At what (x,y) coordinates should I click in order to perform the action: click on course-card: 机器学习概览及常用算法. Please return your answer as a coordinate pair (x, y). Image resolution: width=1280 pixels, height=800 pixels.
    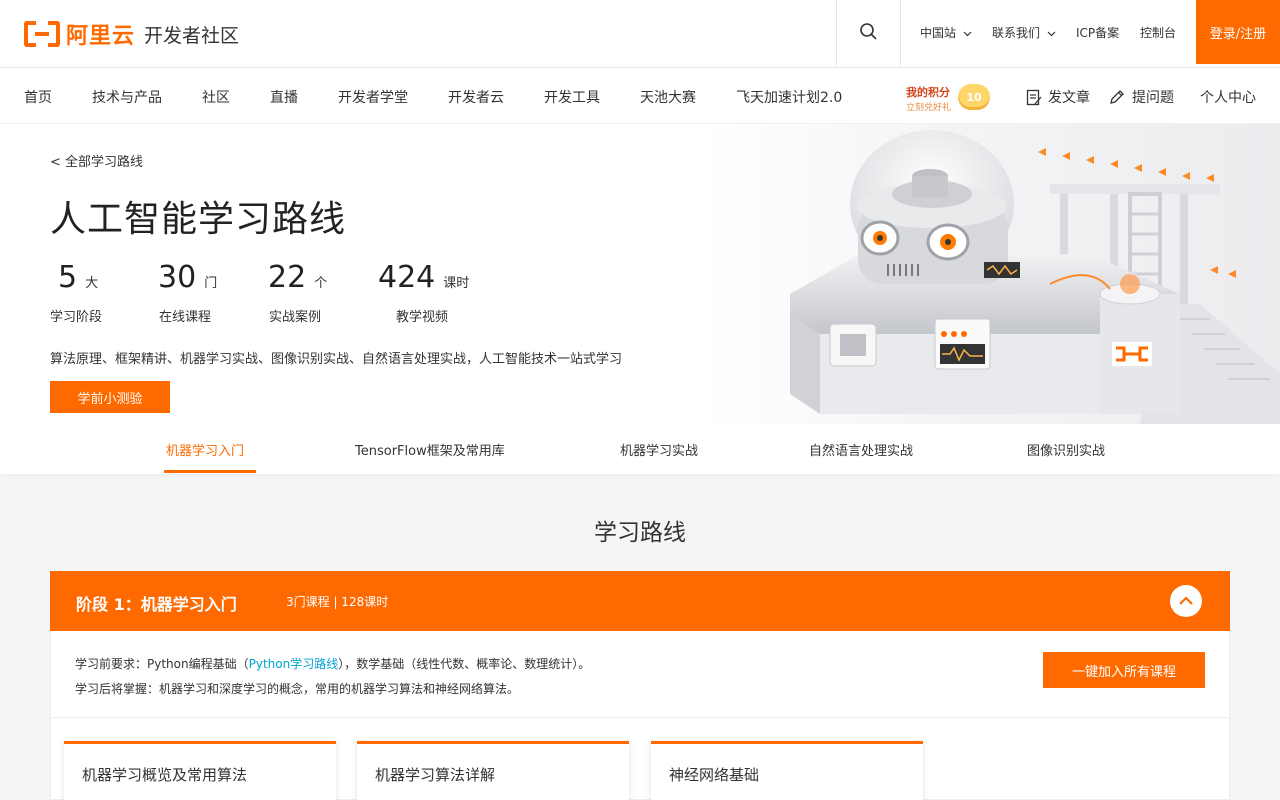
    Looking at the image, I should click on (200, 770).